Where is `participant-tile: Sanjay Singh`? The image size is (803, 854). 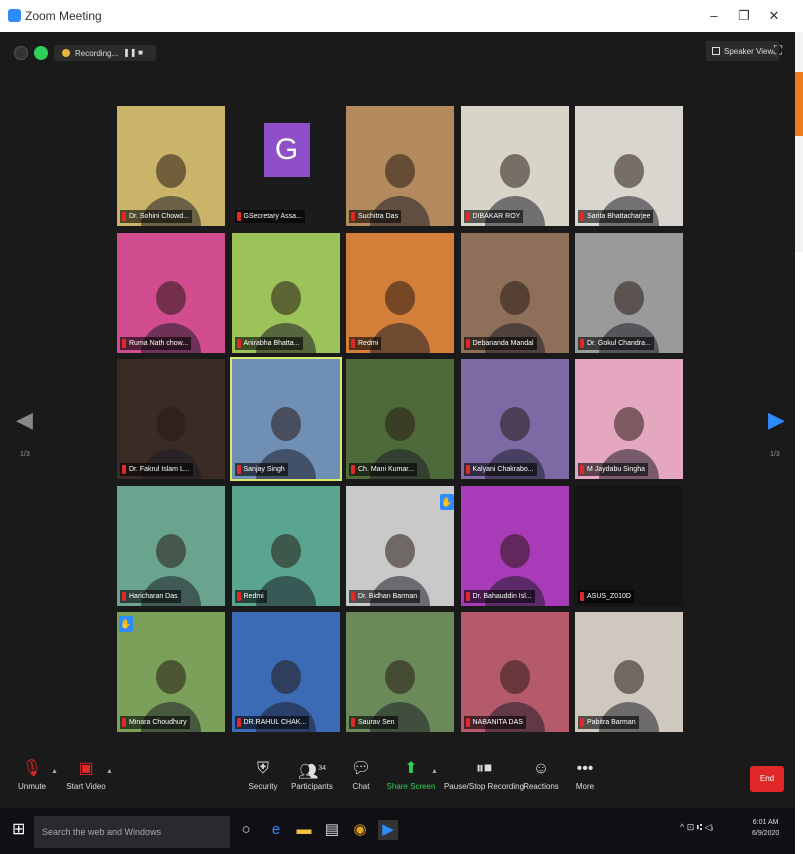
participant-tile: Sanjay Singh is located at coordinates (285, 419).